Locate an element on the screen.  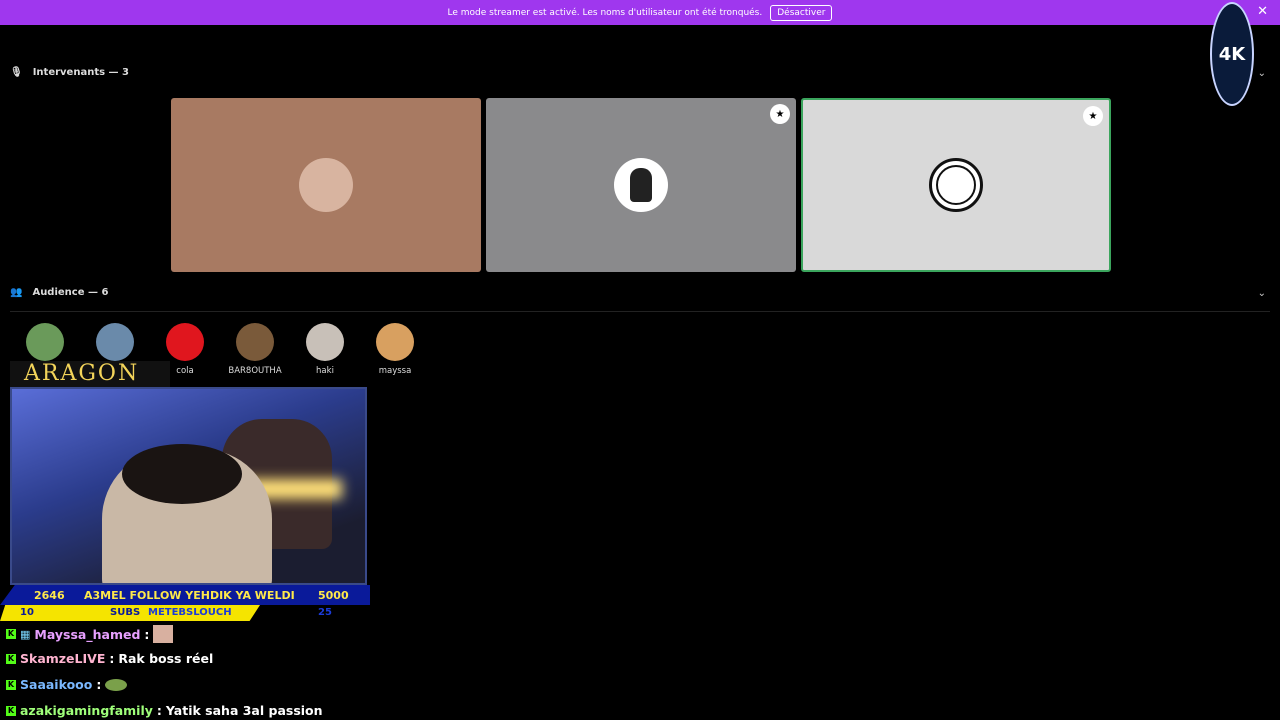
audience-member: mayssa is located at coordinates (395, 349).